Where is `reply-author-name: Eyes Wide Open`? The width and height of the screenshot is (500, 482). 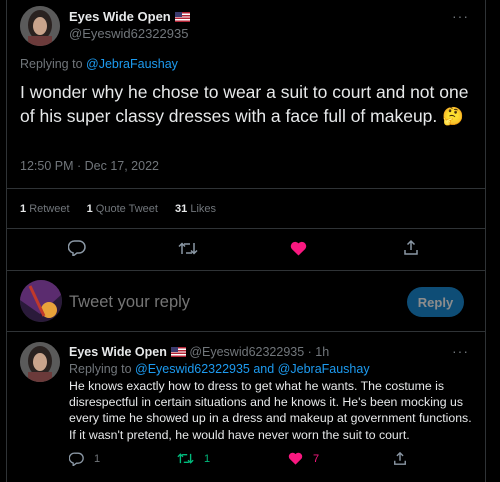
reply-author-name: Eyes Wide Open is located at coordinates (118, 352).